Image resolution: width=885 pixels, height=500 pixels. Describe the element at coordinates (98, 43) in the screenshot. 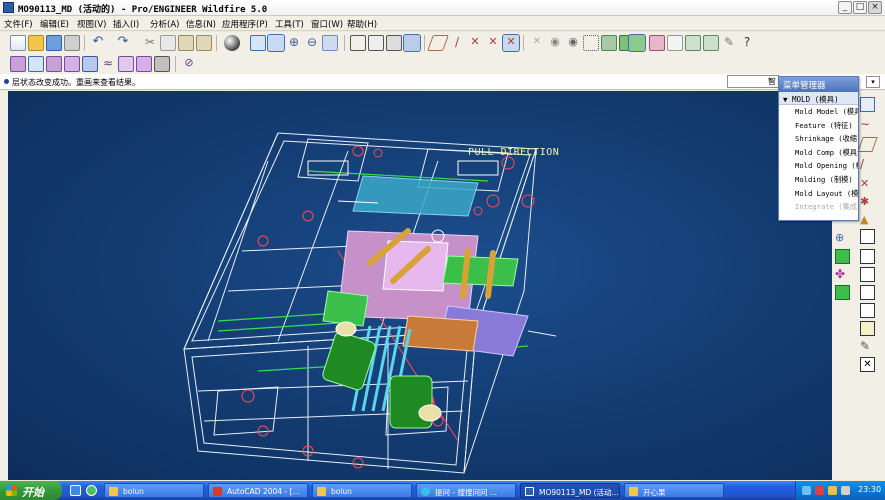

I see `undo-icon: ↶` at that location.